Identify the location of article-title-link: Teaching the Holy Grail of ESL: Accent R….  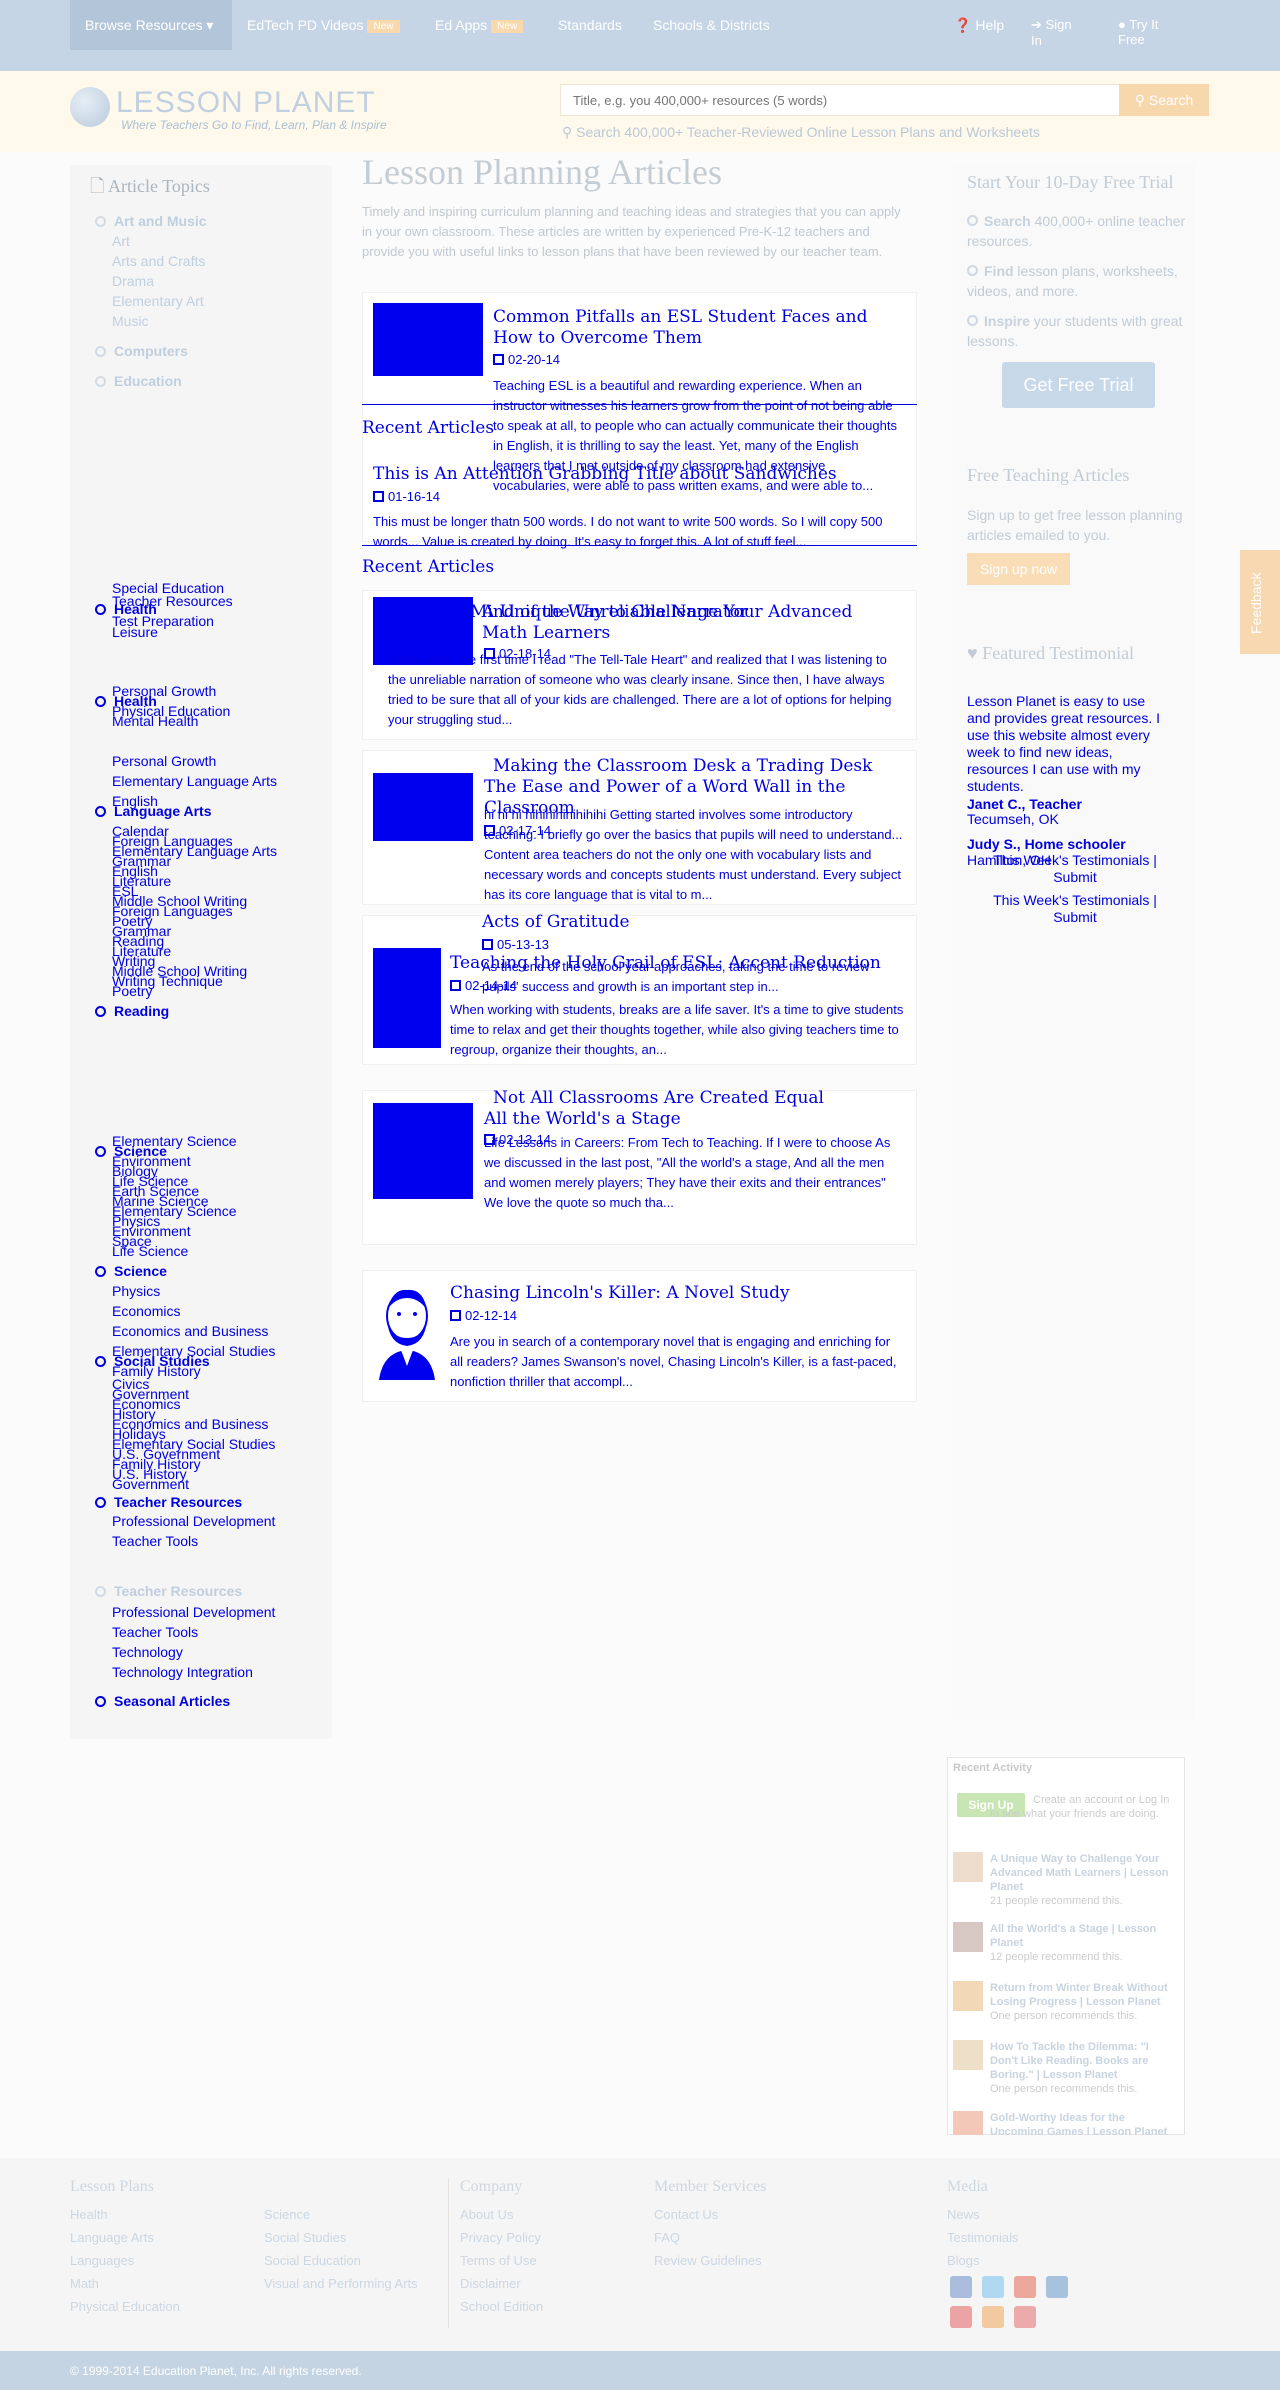
(685, 963).